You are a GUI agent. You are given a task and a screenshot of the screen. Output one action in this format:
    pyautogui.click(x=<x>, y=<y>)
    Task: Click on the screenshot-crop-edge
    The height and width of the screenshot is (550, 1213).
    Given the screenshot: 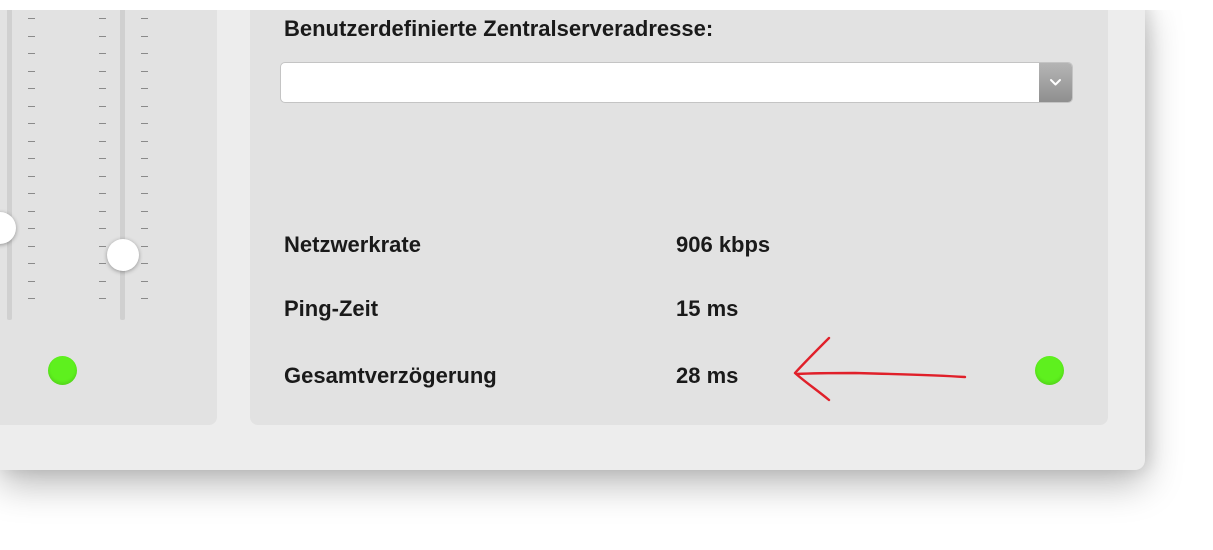 What is the action you would take?
    pyautogui.click(x=606, y=5)
    